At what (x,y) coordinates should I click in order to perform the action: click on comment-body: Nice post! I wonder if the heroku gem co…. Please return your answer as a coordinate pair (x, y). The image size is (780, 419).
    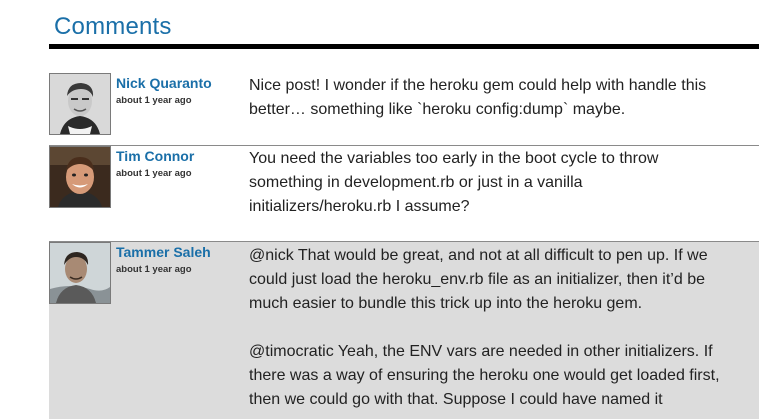
    Looking at the image, I should click on (489, 98).